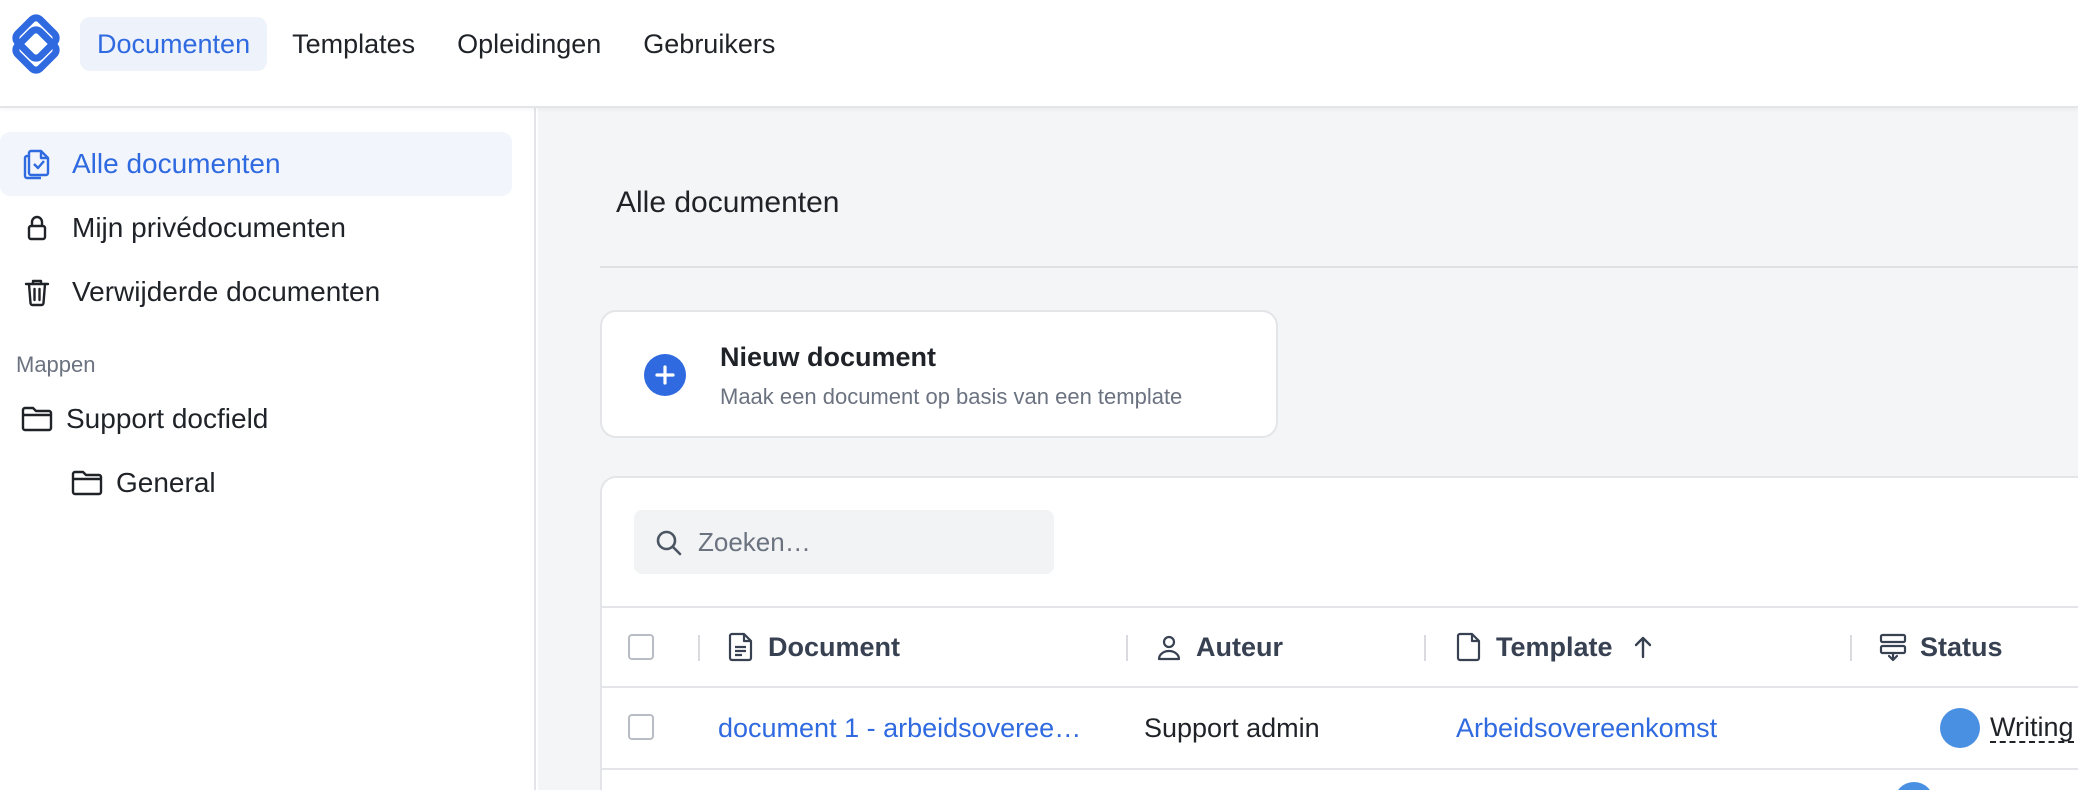  I want to click on trash-icon, so click(37, 292).